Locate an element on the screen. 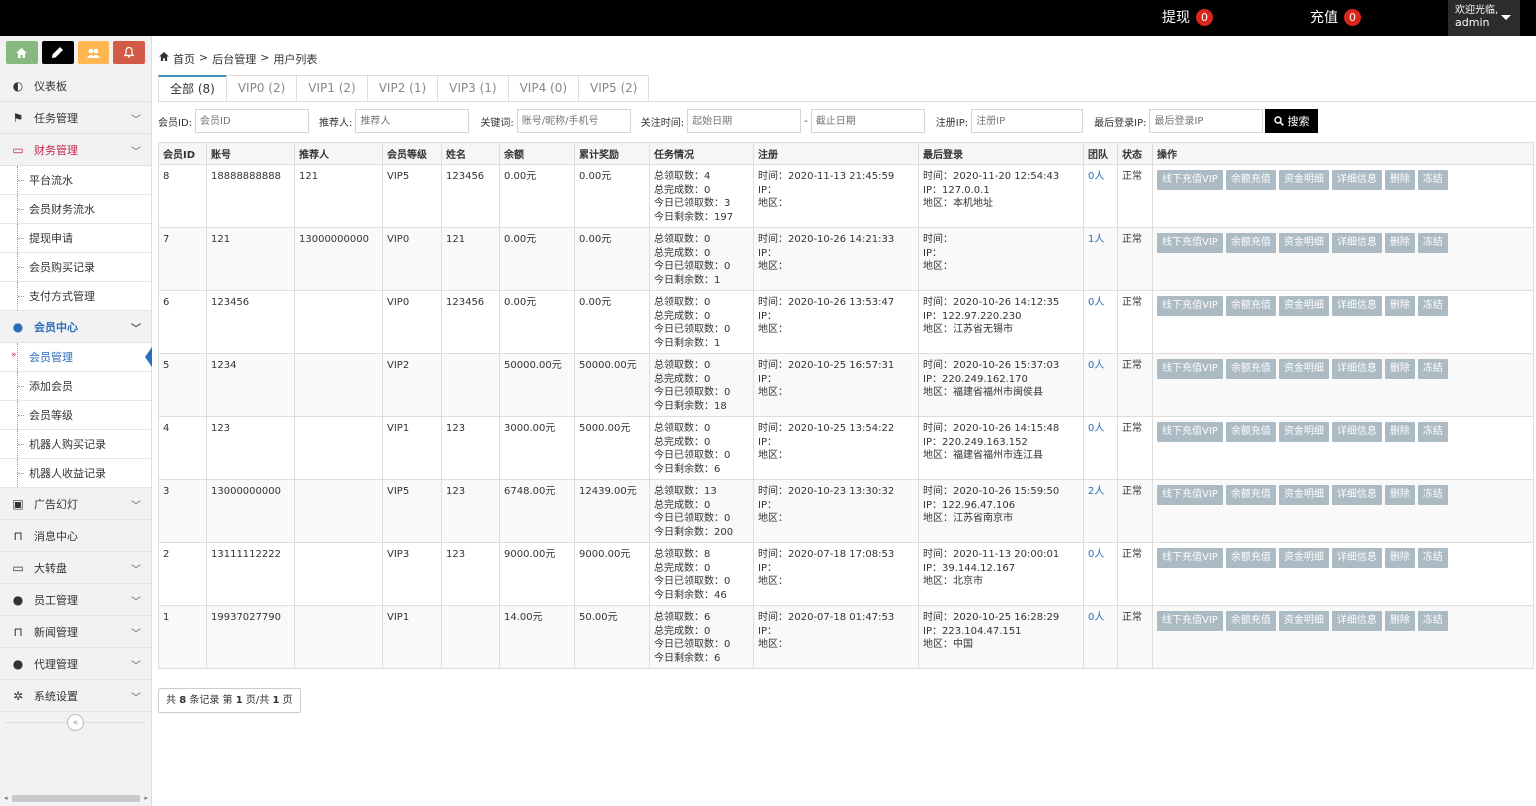 The image size is (1536, 806). sidebar-item-payment-methods: 支付方式管理 is located at coordinates (75, 296).